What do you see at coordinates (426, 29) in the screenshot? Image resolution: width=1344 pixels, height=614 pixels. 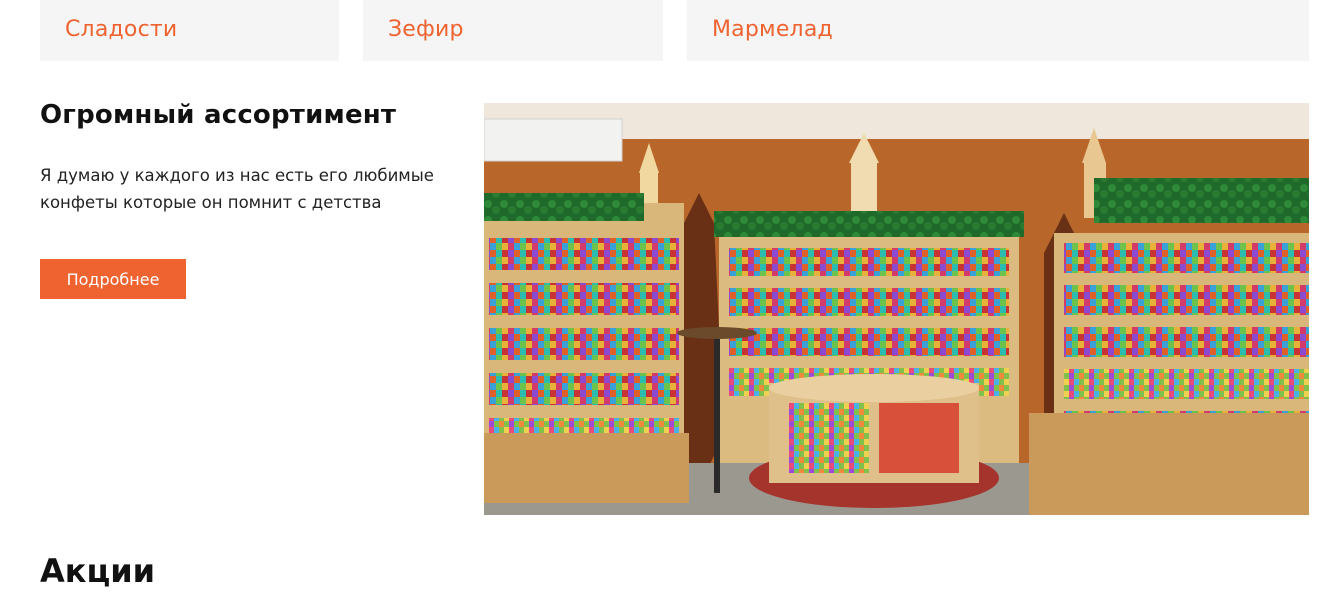 I see `category-label: Зефир` at bounding box center [426, 29].